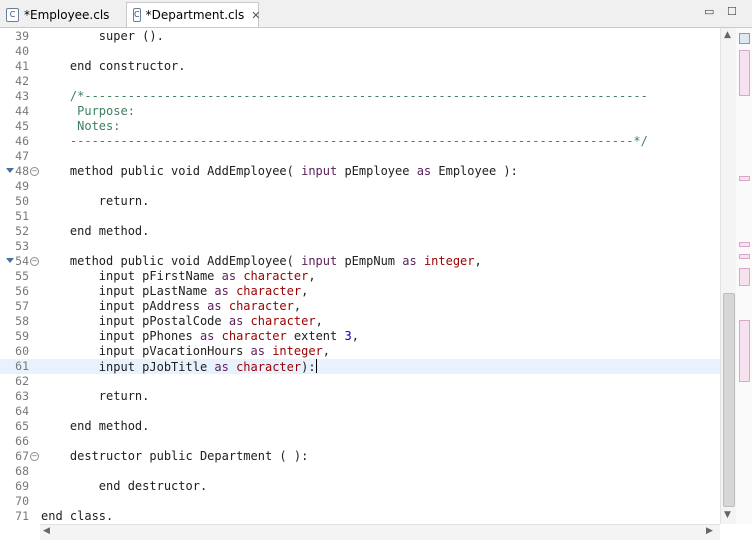 Image resolution: width=752 pixels, height=543 pixels. What do you see at coordinates (360, 216) in the screenshot?
I see `code-line: 51` at bounding box center [360, 216].